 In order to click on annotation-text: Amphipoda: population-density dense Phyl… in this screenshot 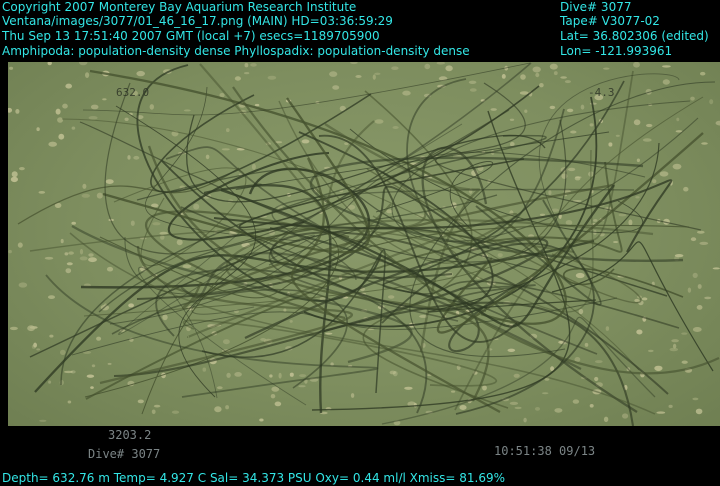, I will do `click(236, 51)`.